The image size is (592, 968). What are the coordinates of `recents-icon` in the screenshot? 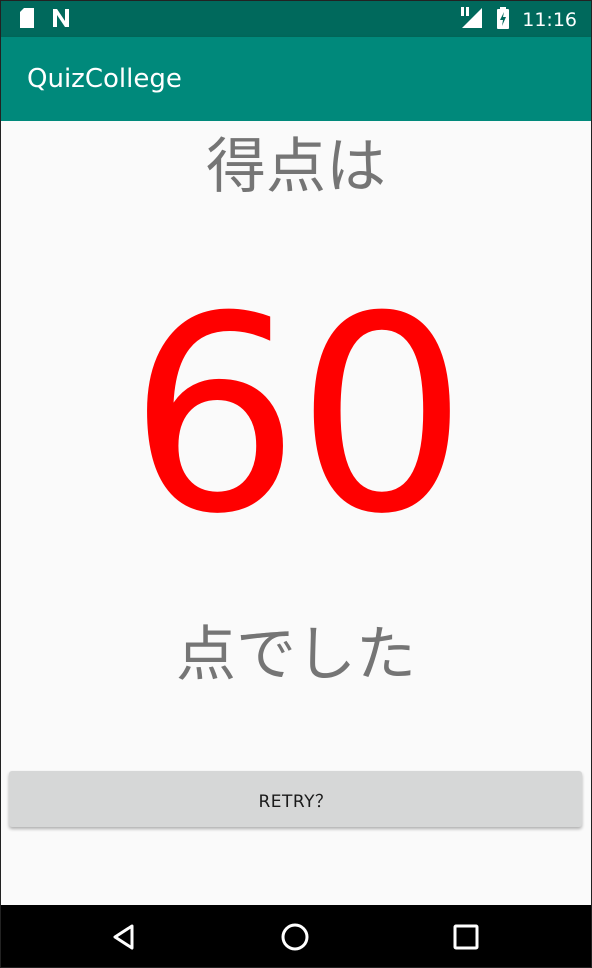 It's located at (466, 937).